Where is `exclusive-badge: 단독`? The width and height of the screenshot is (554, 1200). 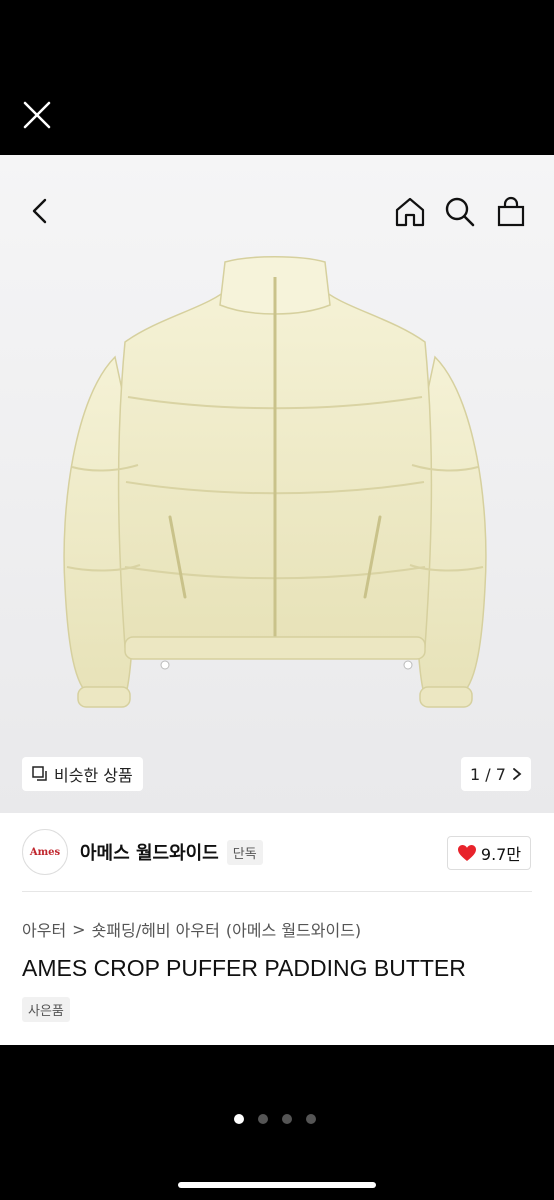
exclusive-badge: 단독 is located at coordinates (244, 852).